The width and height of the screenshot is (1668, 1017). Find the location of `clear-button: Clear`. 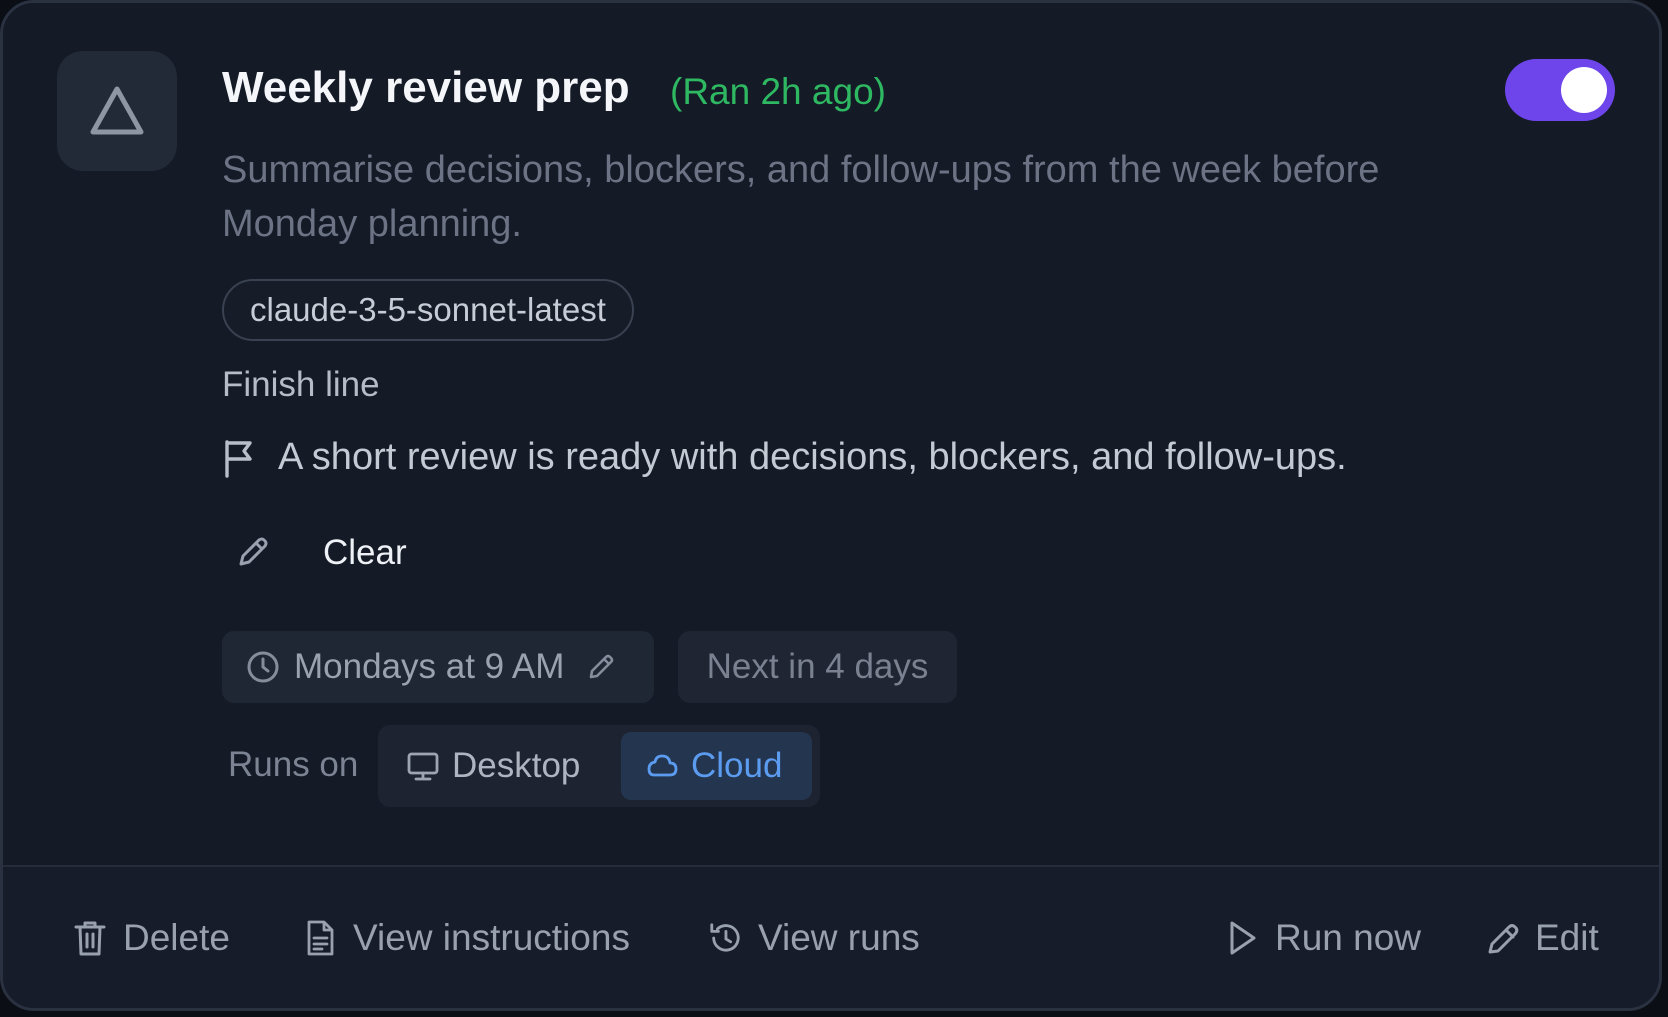

clear-button: Clear is located at coordinates (365, 553).